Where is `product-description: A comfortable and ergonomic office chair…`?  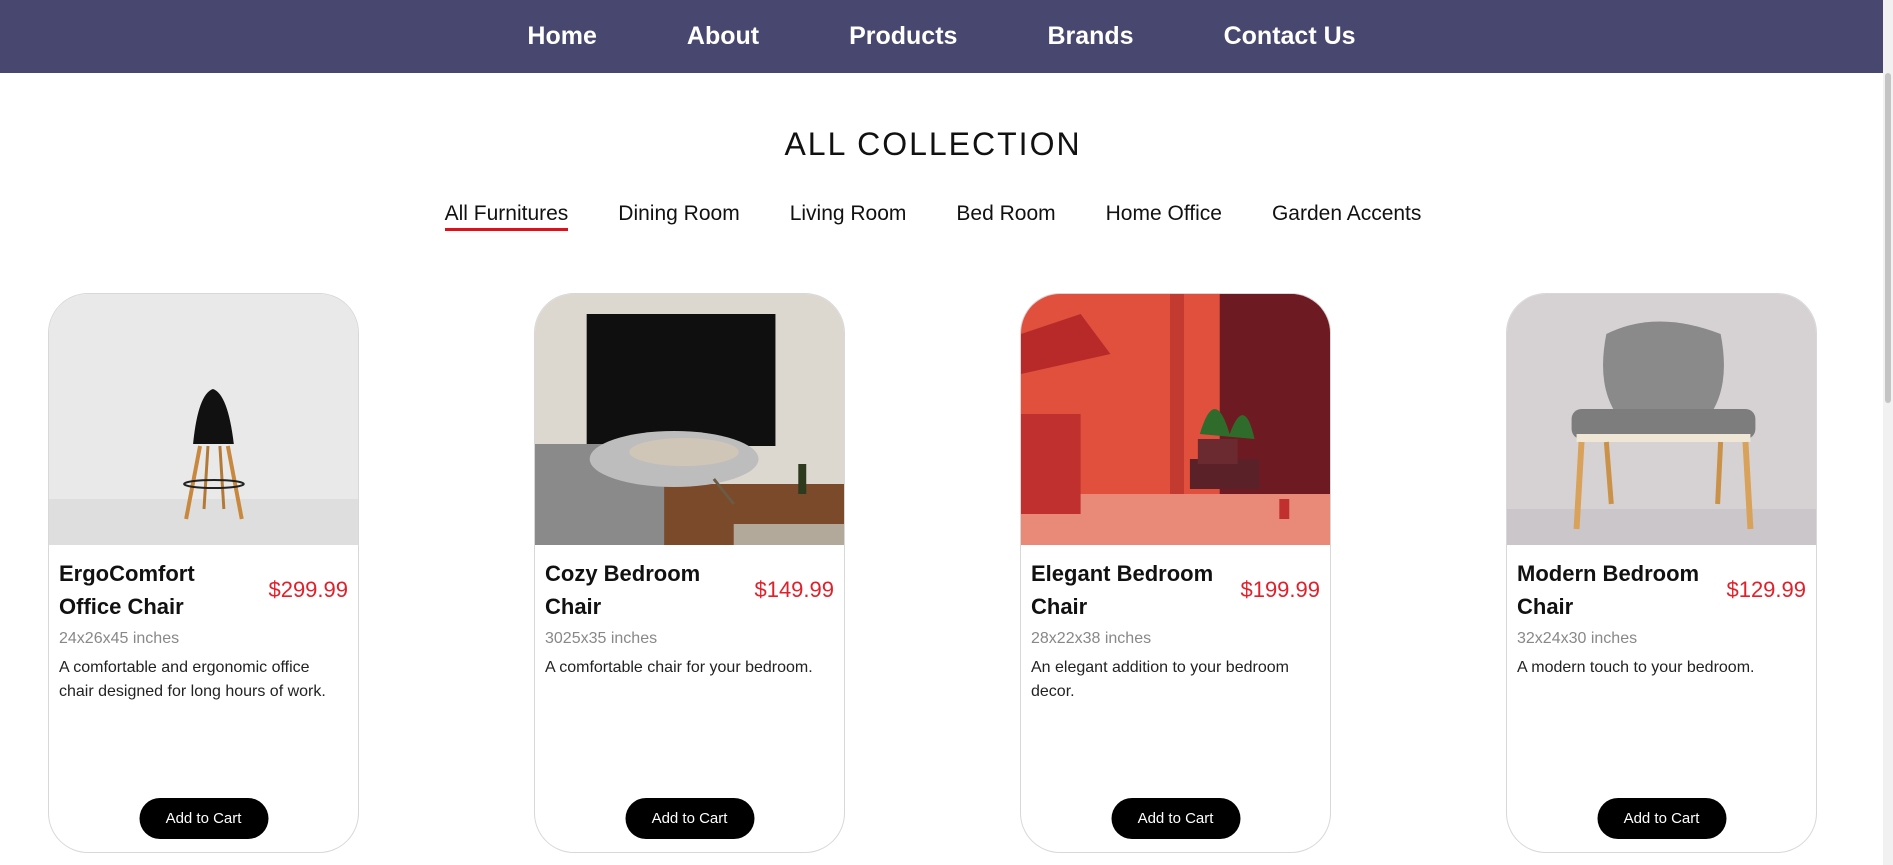 product-description: A comfortable and ergonomic office chair… is located at coordinates (192, 679).